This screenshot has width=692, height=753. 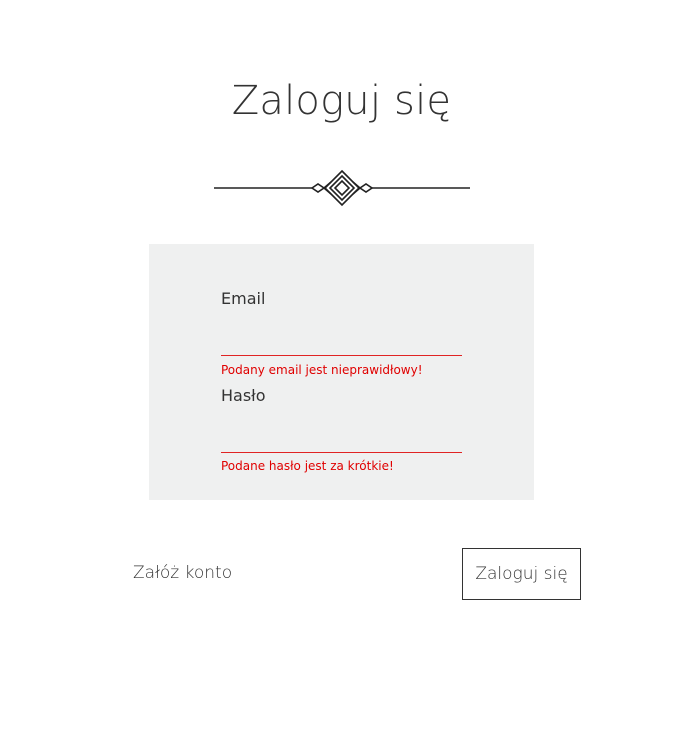 What do you see at coordinates (322, 370) in the screenshot?
I see `email-error-message: Podany email jest nieprawidłowy!` at bounding box center [322, 370].